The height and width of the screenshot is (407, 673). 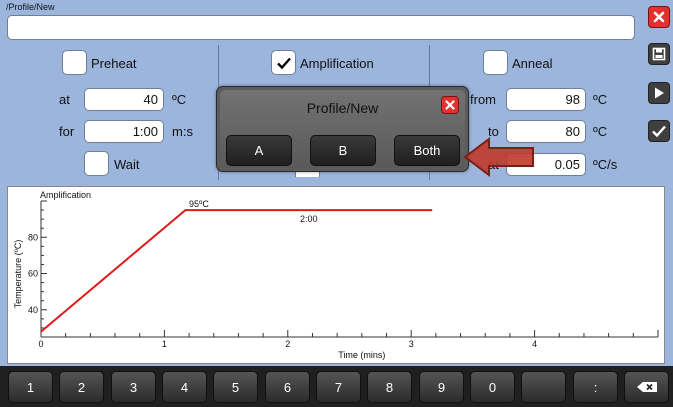 What do you see at coordinates (337, 63) in the screenshot?
I see `amplification-label: Amplification` at bounding box center [337, 63].